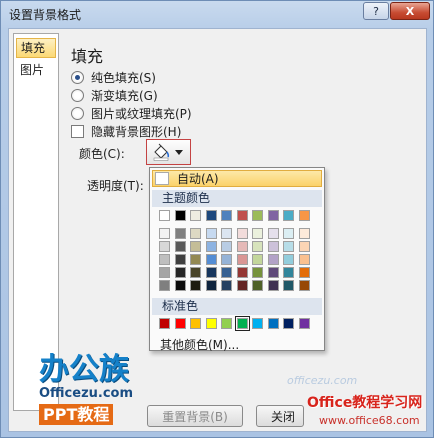 This screenshot has width=434, height=439. Describe the element at coordinates (77, 131) in the screenshot. I see `checkbox-hide-background-graphics` at that location.